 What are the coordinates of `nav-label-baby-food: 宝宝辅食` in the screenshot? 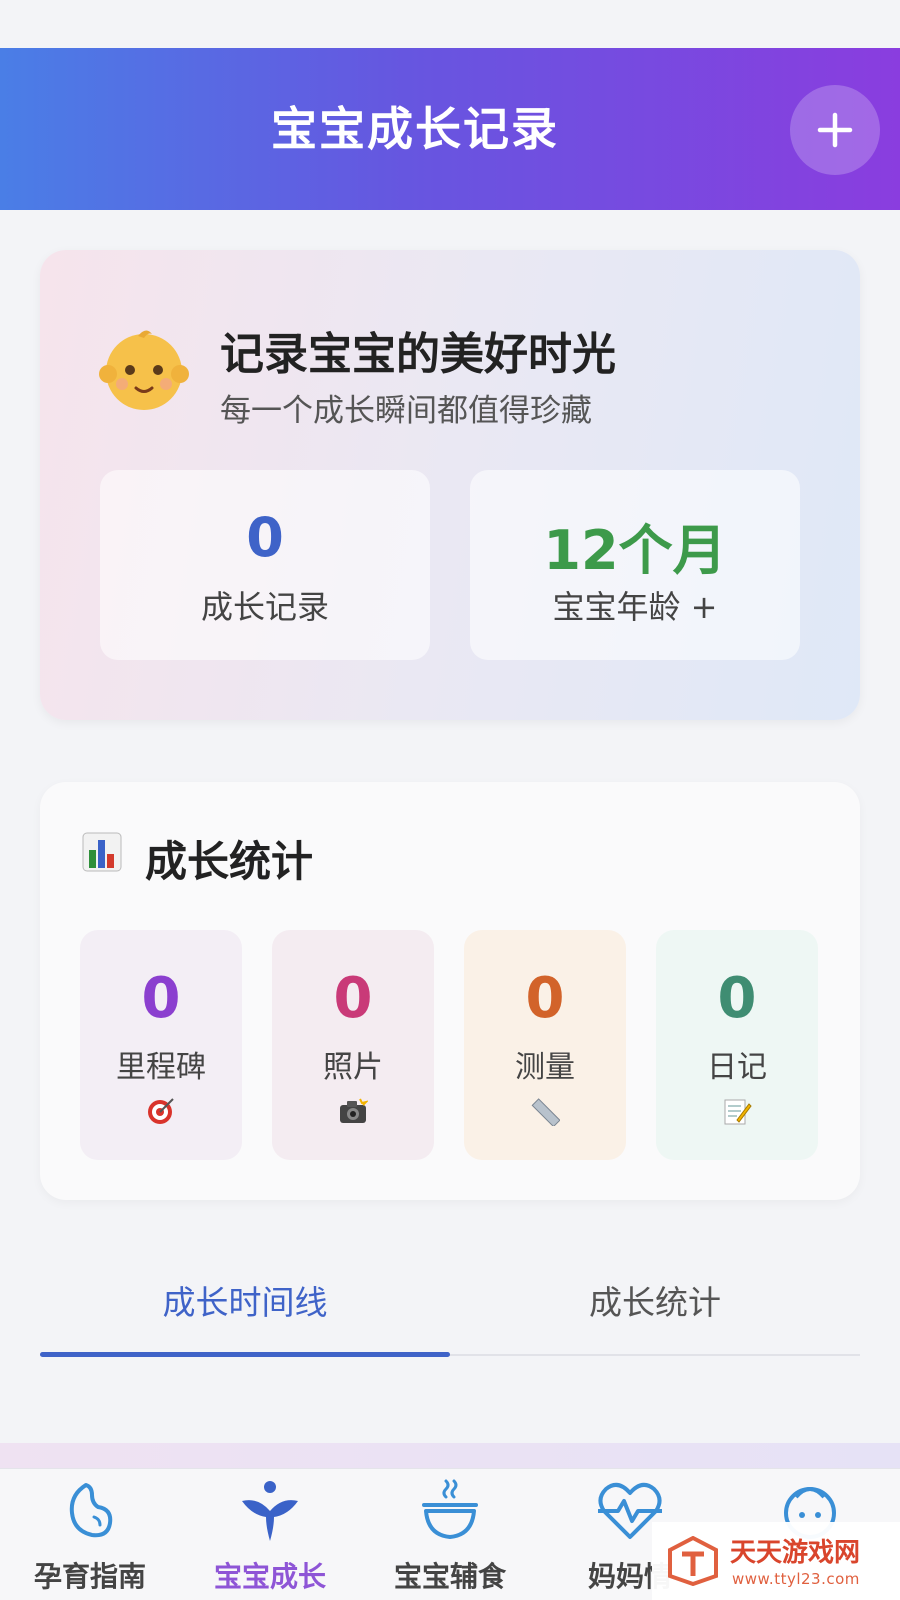 It's located at (449, 1576).